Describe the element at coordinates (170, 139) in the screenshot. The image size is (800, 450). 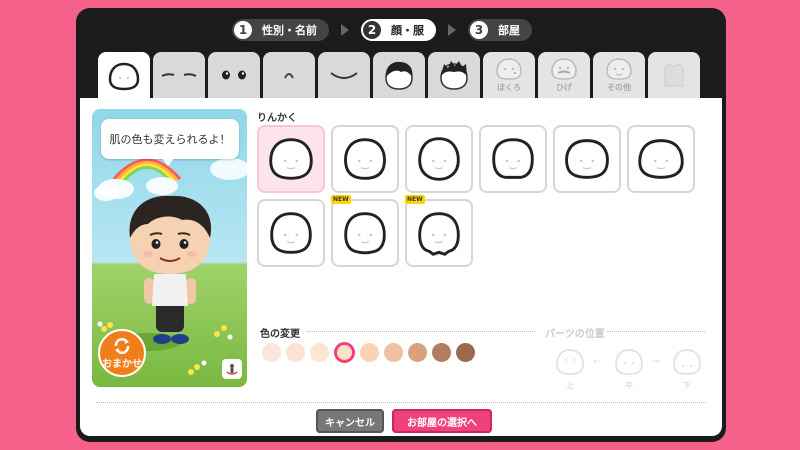
I see `speech-bubble: 肌の色も変えられるよ！` at that location.